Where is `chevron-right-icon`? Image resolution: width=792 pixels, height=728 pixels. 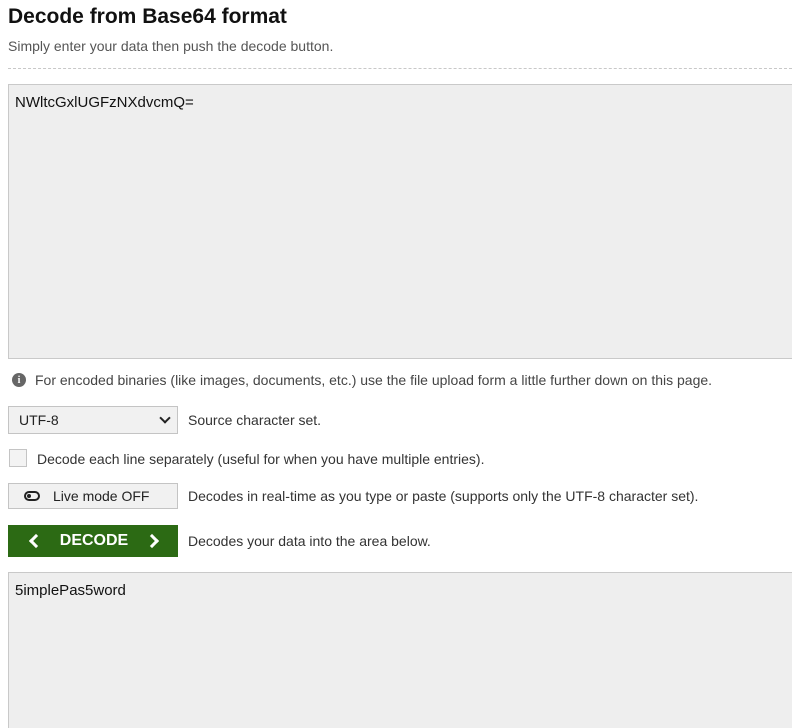
chevron-right-icon is located at coordinates (152, 541).